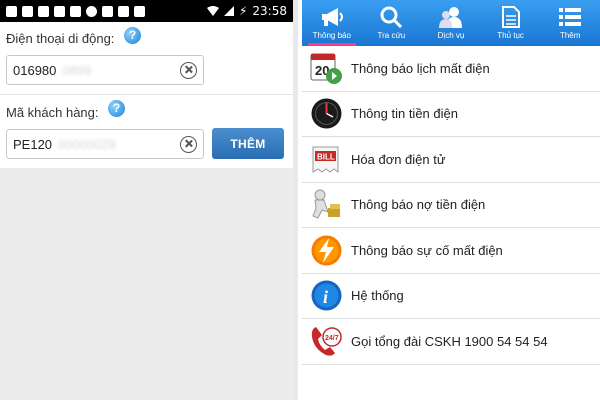 Image resolution: width=600 pixels, height=400 pixels. Describe the element at coordinates (326, 68) in the screenshot. I see `calendar-icon: 20` at that location.